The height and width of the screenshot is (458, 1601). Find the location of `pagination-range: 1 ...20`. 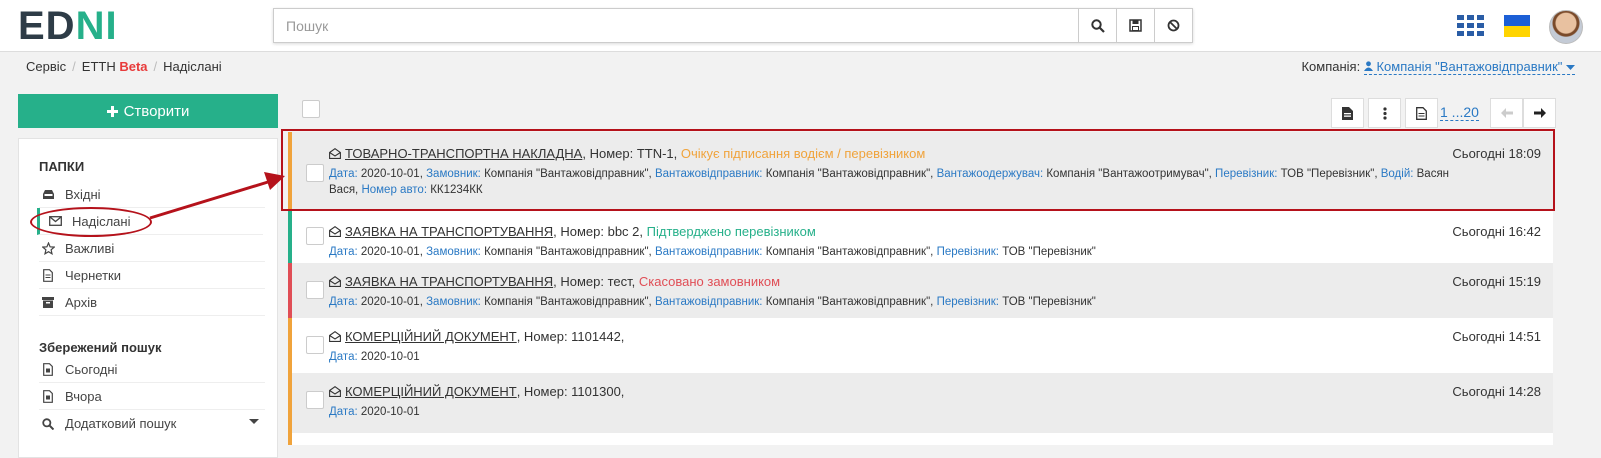

pagination-range: 1 ...20 is located at coordinates (1459, 112).